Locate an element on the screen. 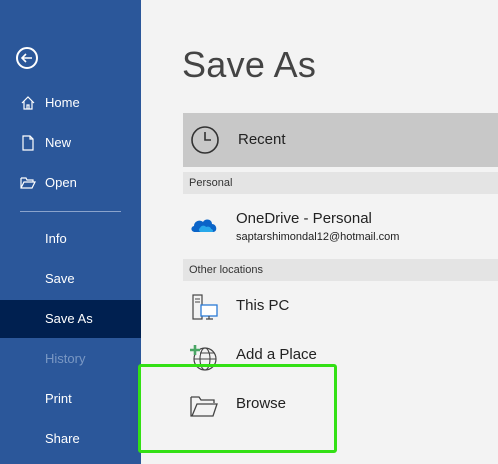  nav-share-label: Share is located at coordinates (62, 438).